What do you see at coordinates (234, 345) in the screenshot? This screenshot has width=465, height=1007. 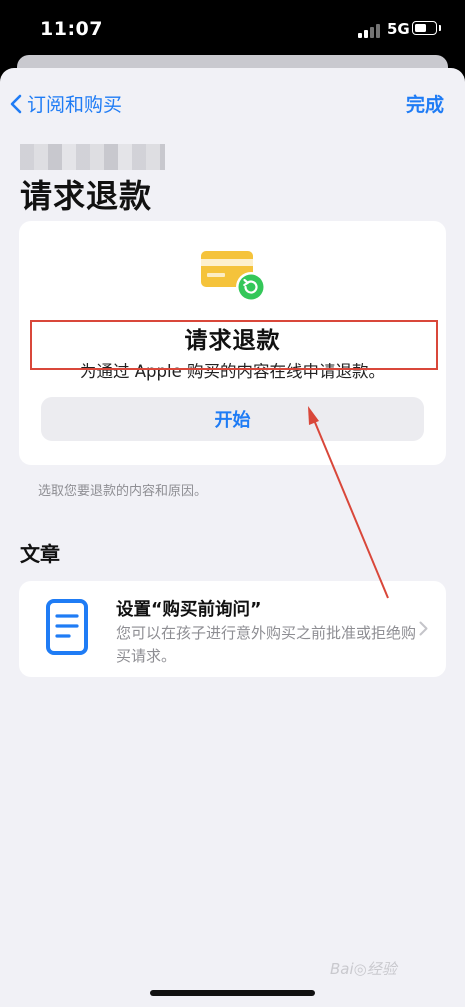 I see `annotation-highlight-box` at bounding box center [234, 345].